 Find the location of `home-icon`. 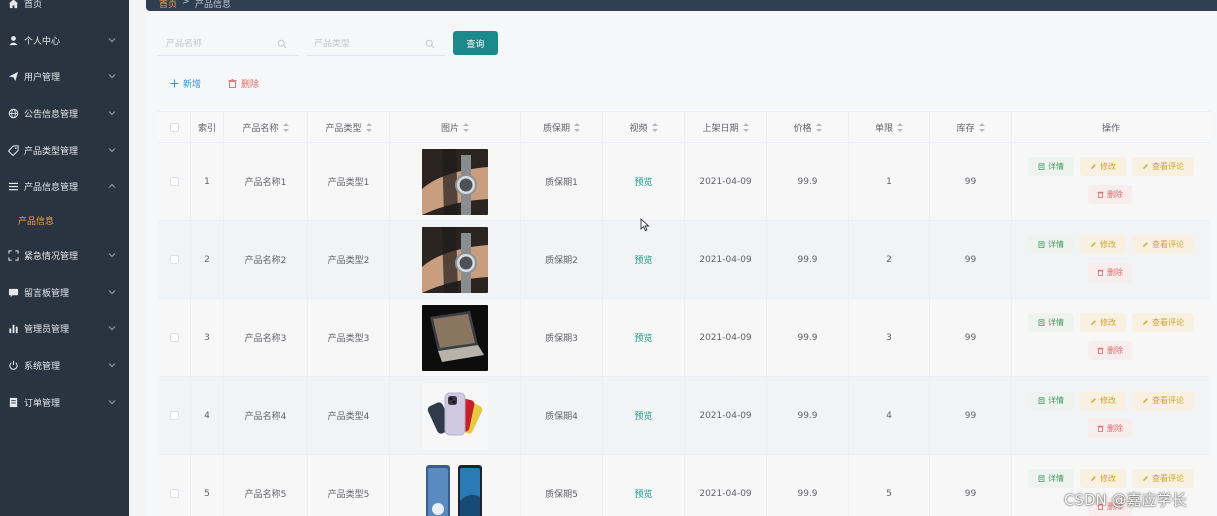

home-icon is located at coordinates (13, 4).